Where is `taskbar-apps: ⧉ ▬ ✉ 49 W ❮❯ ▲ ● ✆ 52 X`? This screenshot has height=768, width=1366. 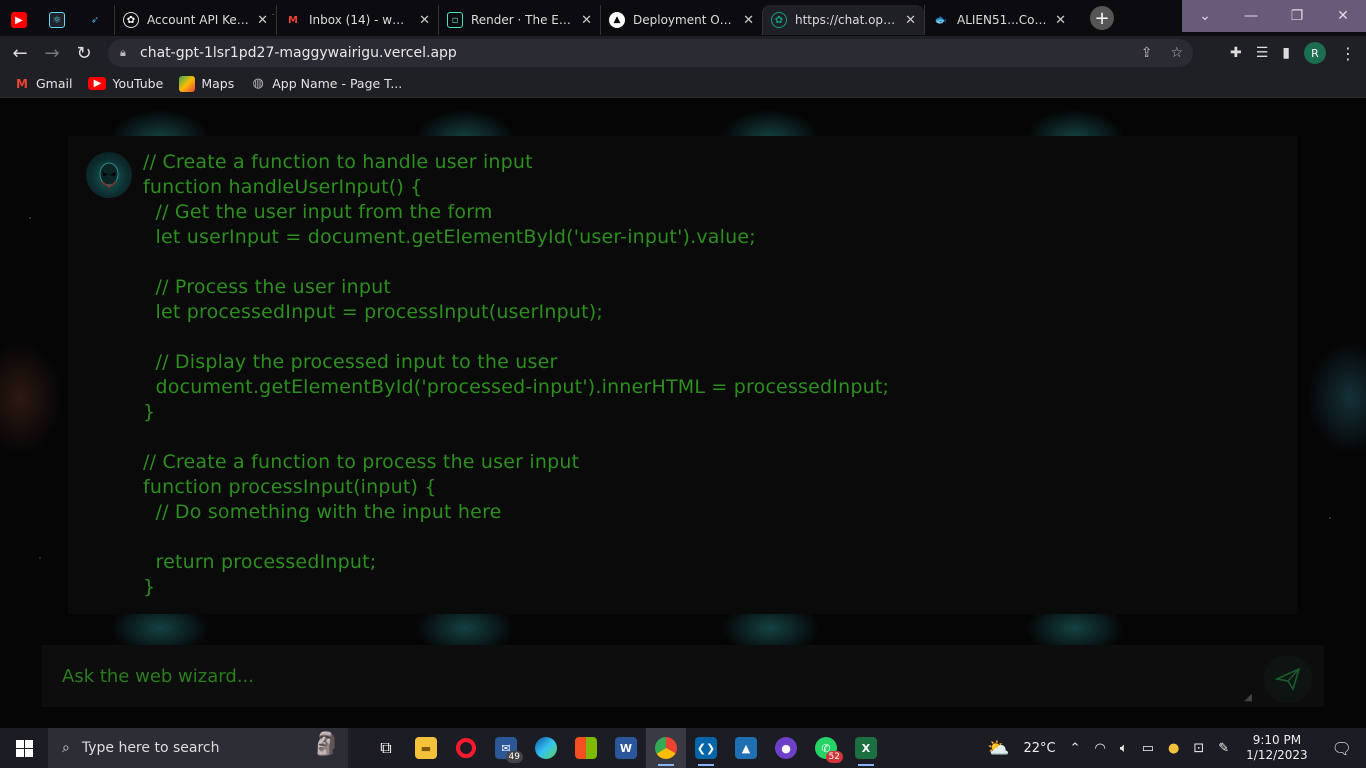 taskbar-apps: ⧉ ▬ ✉ 49 W ❮❯ ▲ ● ✆ 52 X is located at coordinates (626, 748).